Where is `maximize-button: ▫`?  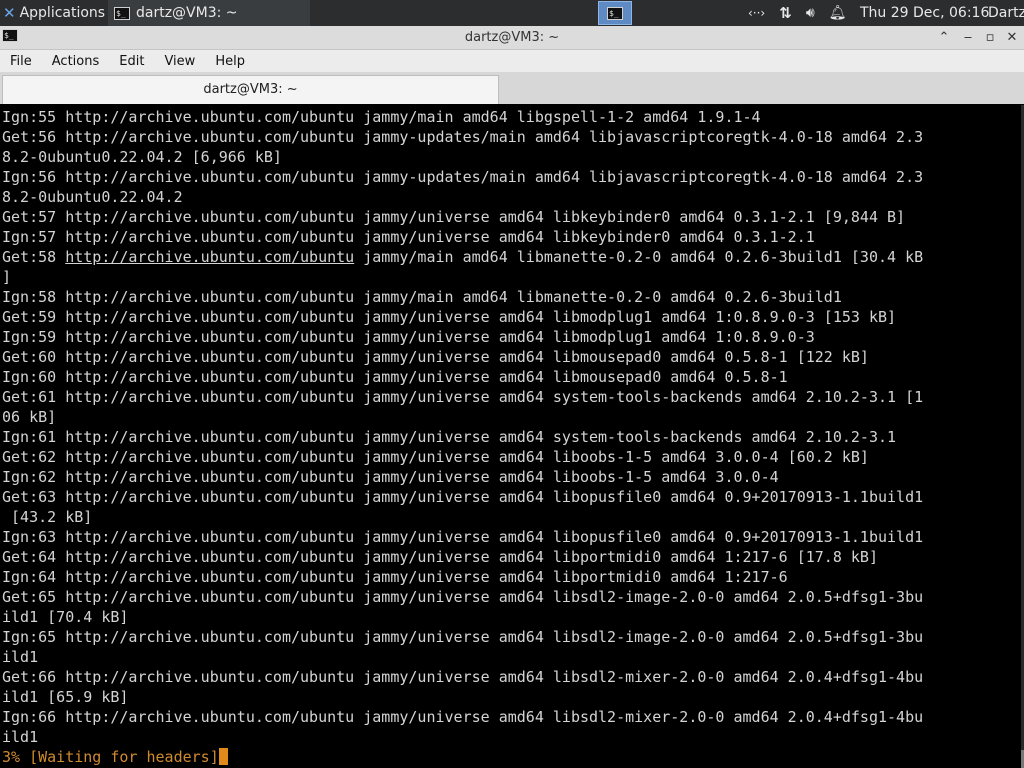
maximize-button: ▫ is located at coordinates (990, 38).